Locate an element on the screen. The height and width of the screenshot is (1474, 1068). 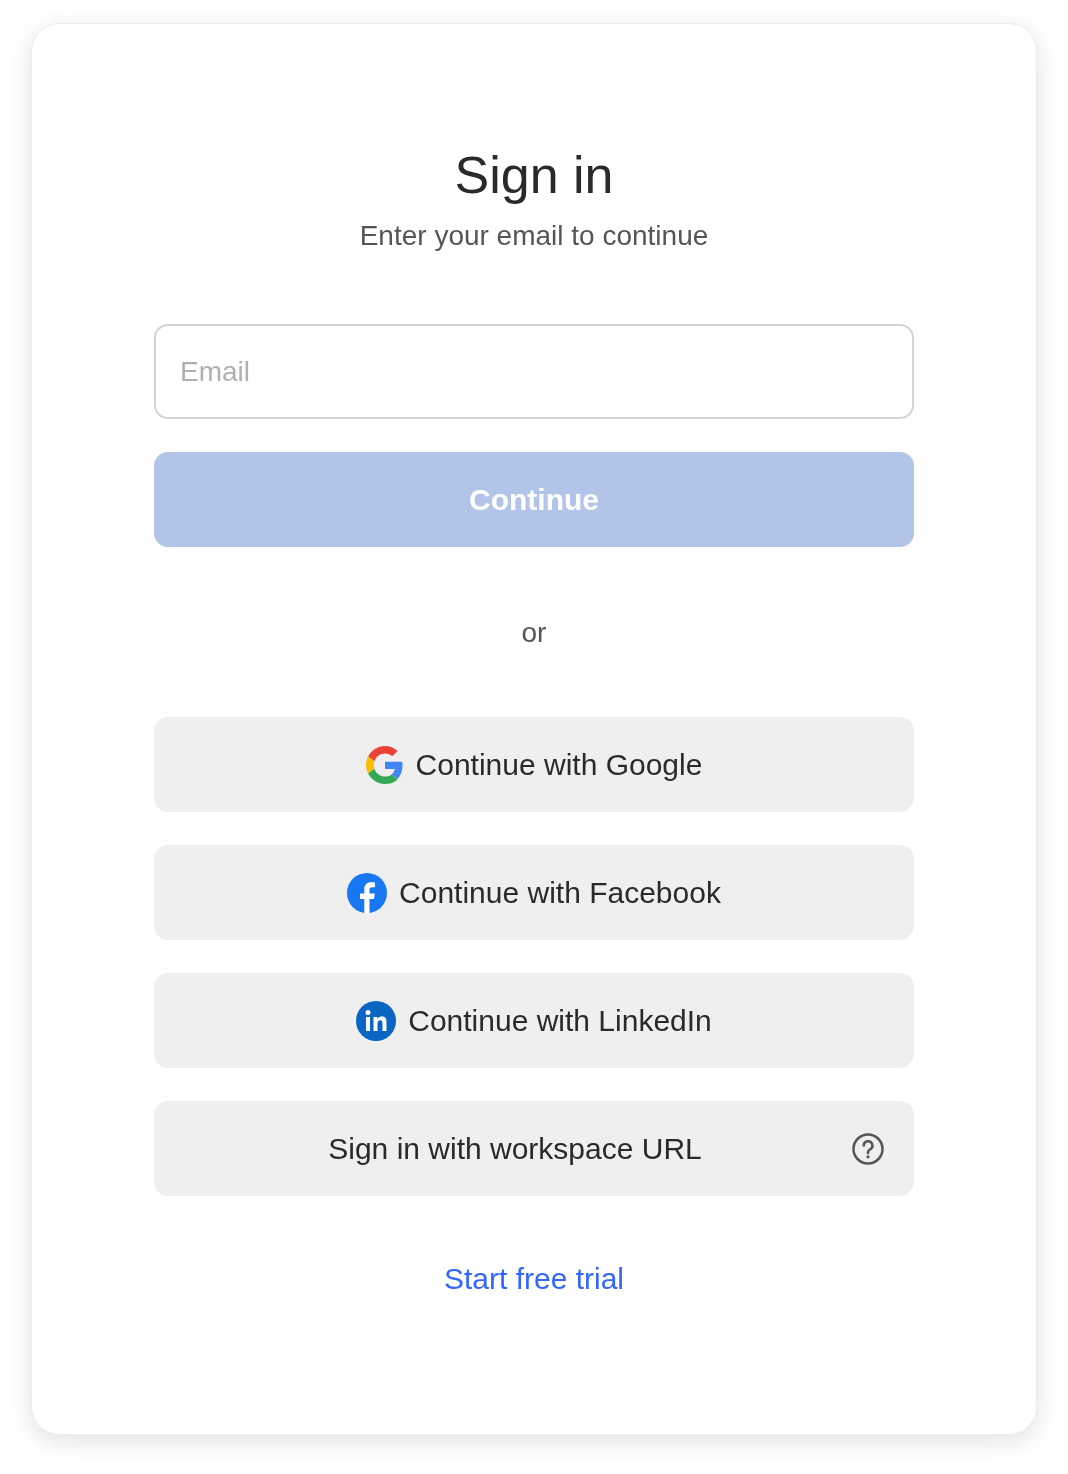
start-free-trial-link: Start free trial is located at coordinates (534, 1279).